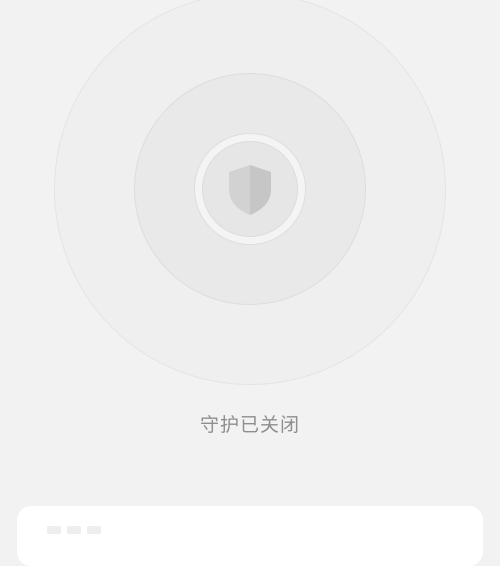 This screenshot has height=566, width=500. What do you see at coordinates (249, 425) in the screenshot?
I see `protection-status-label: 守护已关闭` at bounding box center [249, 425].